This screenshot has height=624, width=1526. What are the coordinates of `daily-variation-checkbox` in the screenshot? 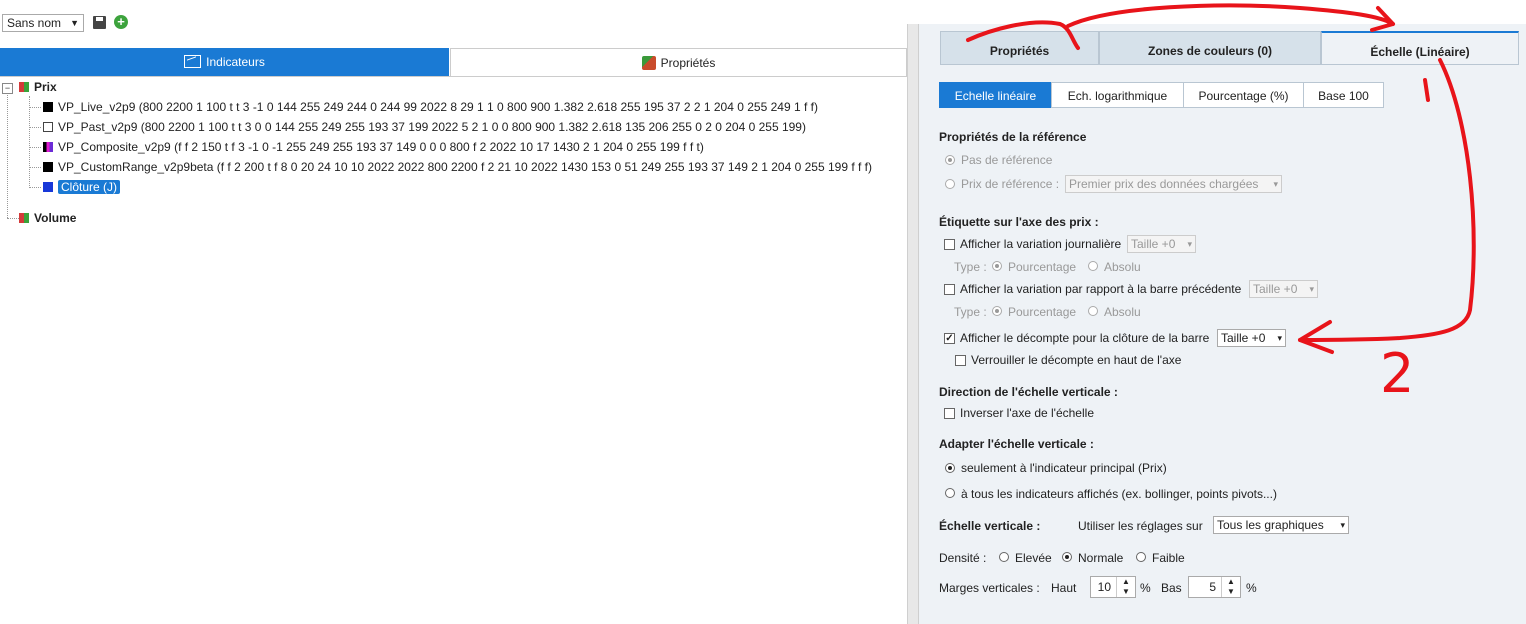 It's located at (949, 244).